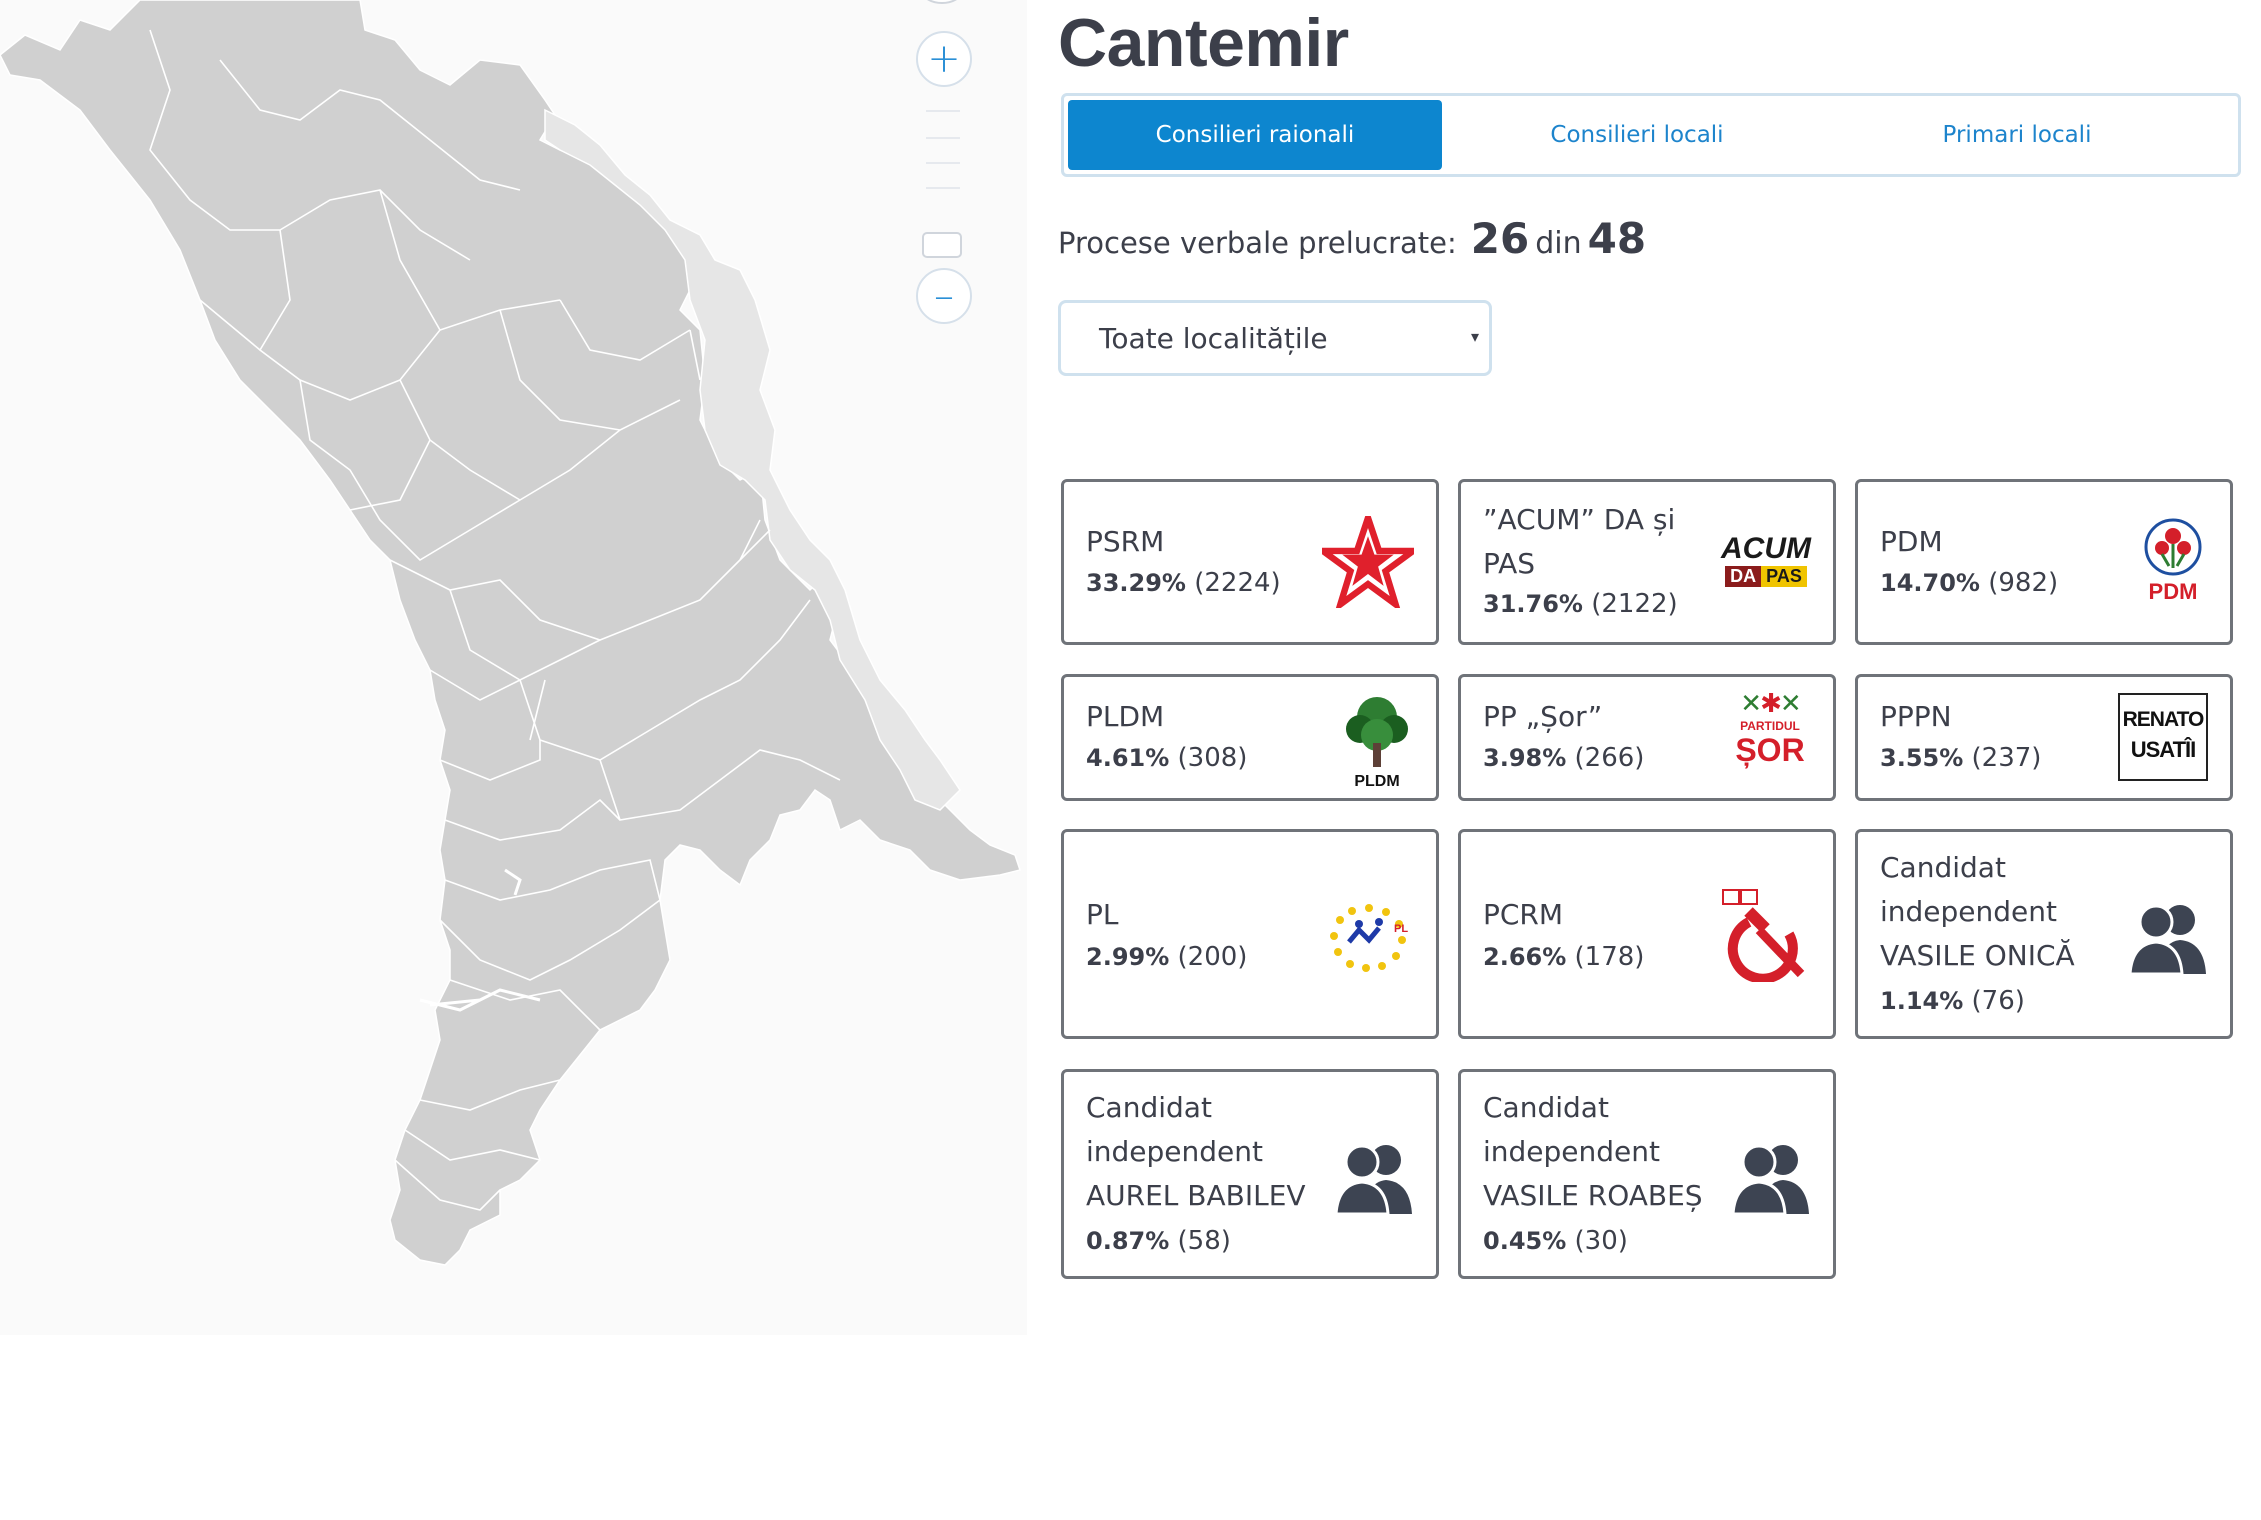 The width and height of the screenshot is (2261, 1520). What do you see at coordinates (1500, 238) in the screenshot?
I see `processed-done: 26` at bounding box center [1500, 238].